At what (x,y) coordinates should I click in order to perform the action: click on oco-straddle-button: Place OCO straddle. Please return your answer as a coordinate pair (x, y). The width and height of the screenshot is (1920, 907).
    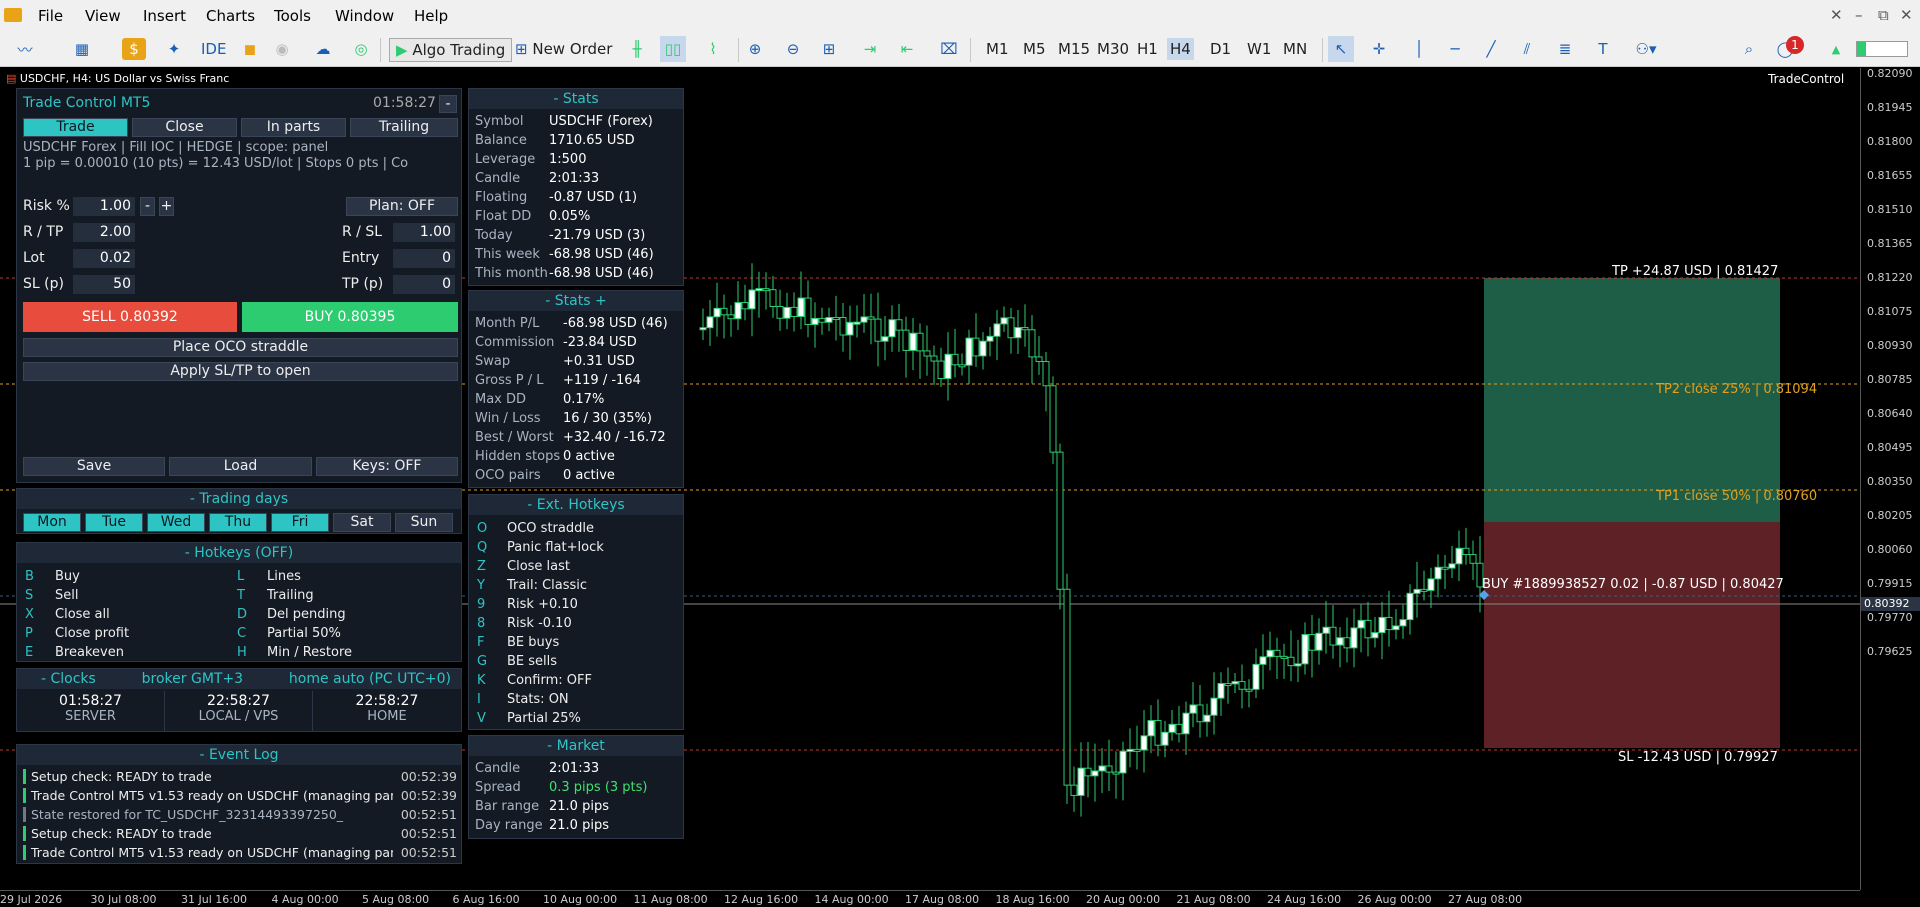
    Looking at the image, I should click on (240, 347).